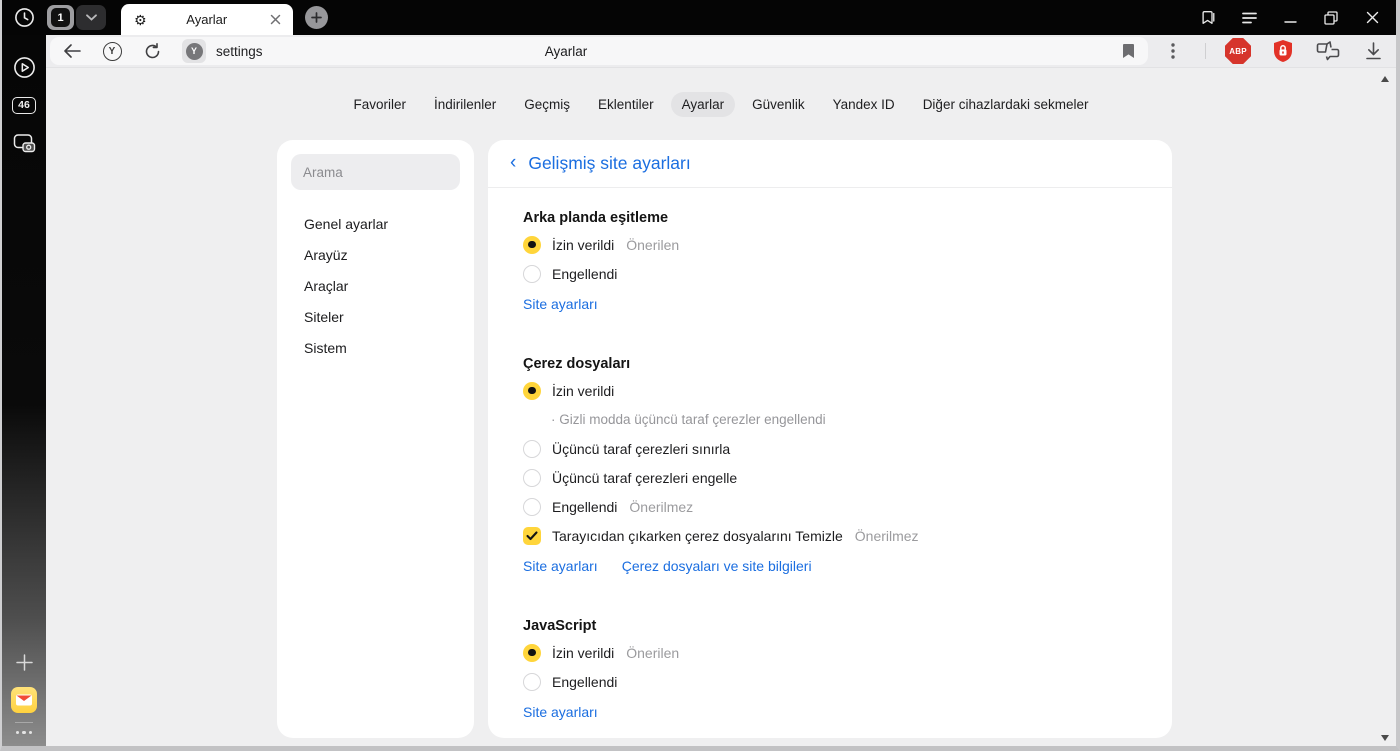  Describe the element at coordinates (1173, 51) in the screenshot. I see `kebab-menu-icon` at that location.